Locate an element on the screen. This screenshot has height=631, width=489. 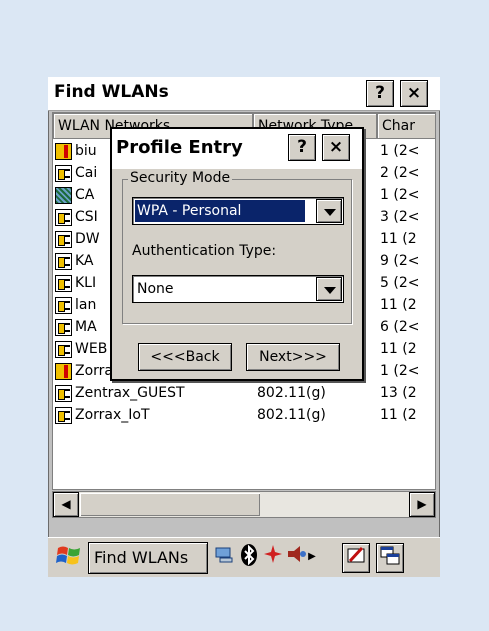
channel: 5 (2< is located at coordinates (400, 283).